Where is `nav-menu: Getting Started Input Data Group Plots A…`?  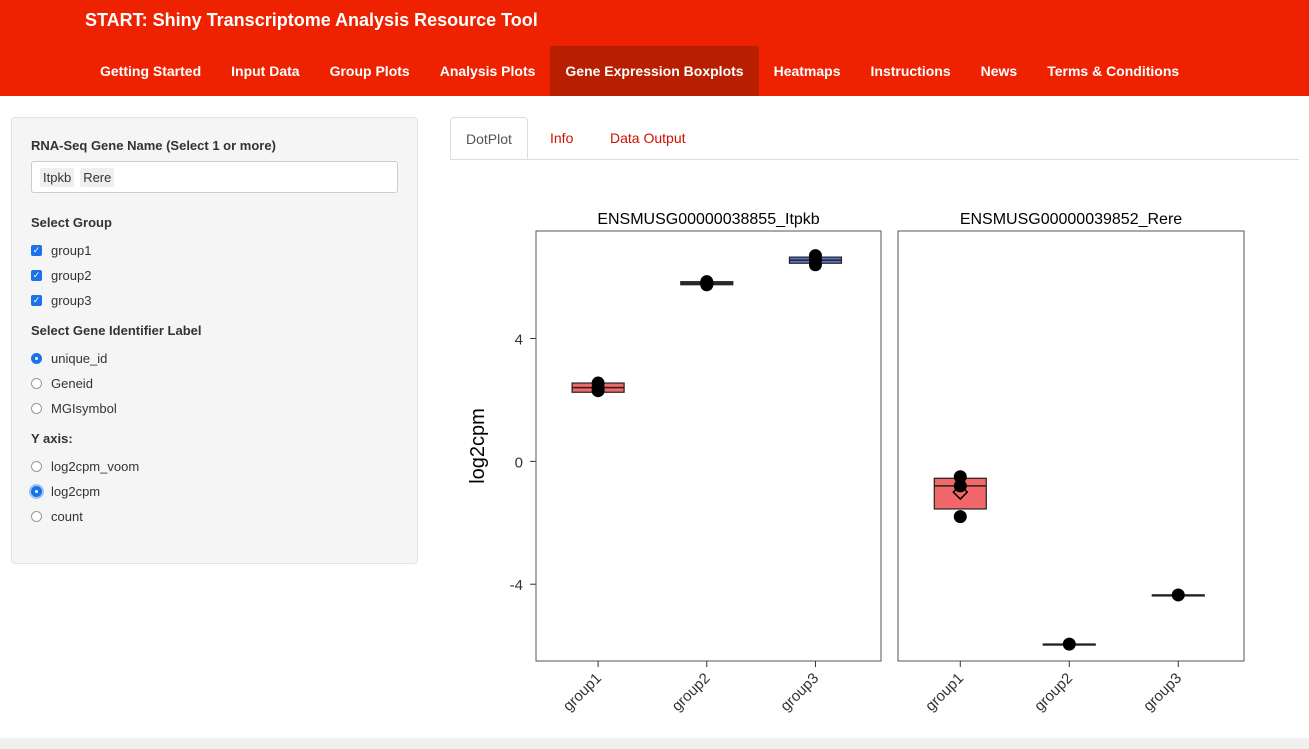 nav-menu: Getting Started Input Data Group Plots A… is located at coordinates (639, 71).